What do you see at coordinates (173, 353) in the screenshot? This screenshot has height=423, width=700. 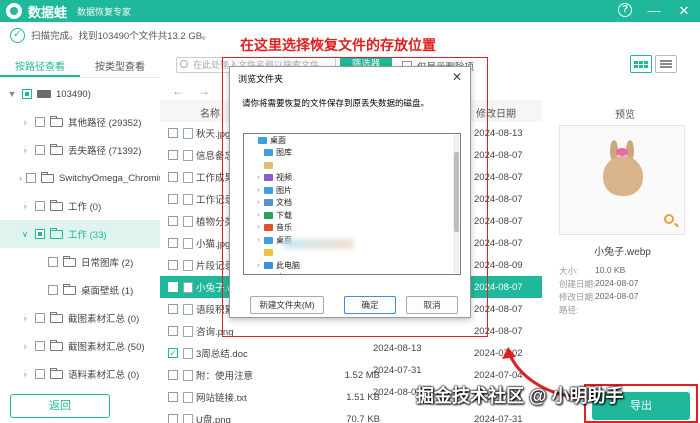 I see `file-checkbox: ✓` at bounding box center [173, 353].